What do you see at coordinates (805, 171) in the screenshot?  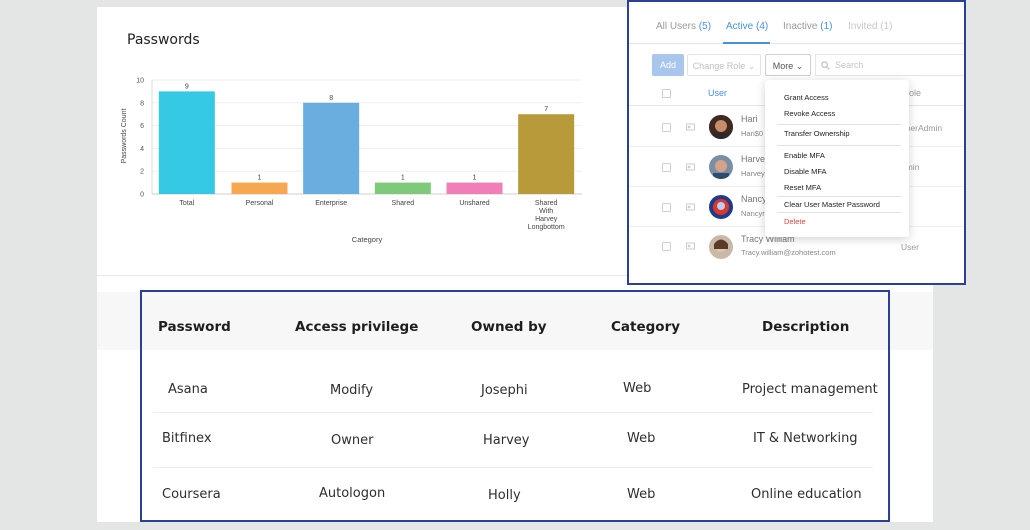 I see `menu-item-disable-mfa: Disable MFA` at bounding box center [805, 171].